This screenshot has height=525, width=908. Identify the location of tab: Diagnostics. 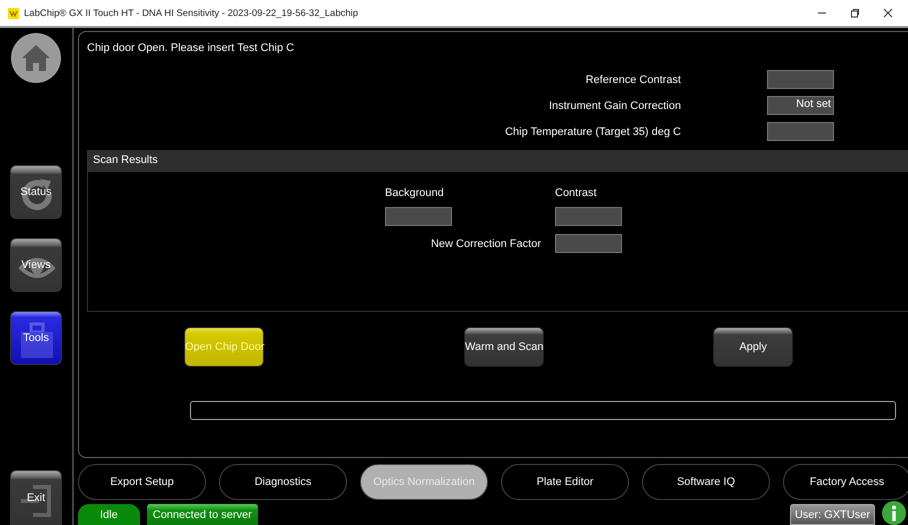
(283, 482).